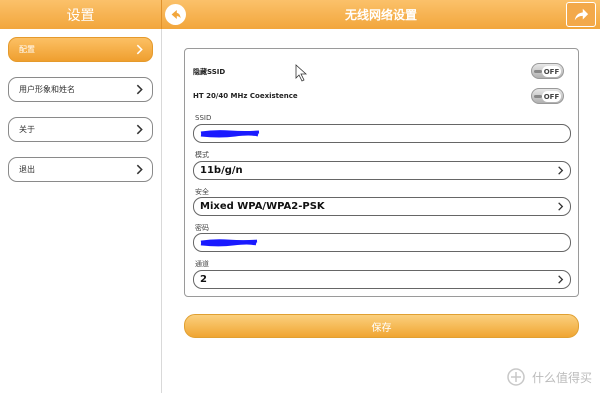 This screenshot has width=600, height=393. What do you see at coordinates (202, 264) in the screenshot?
I see `channel-label: 通道` at bounding box center [202, 264].